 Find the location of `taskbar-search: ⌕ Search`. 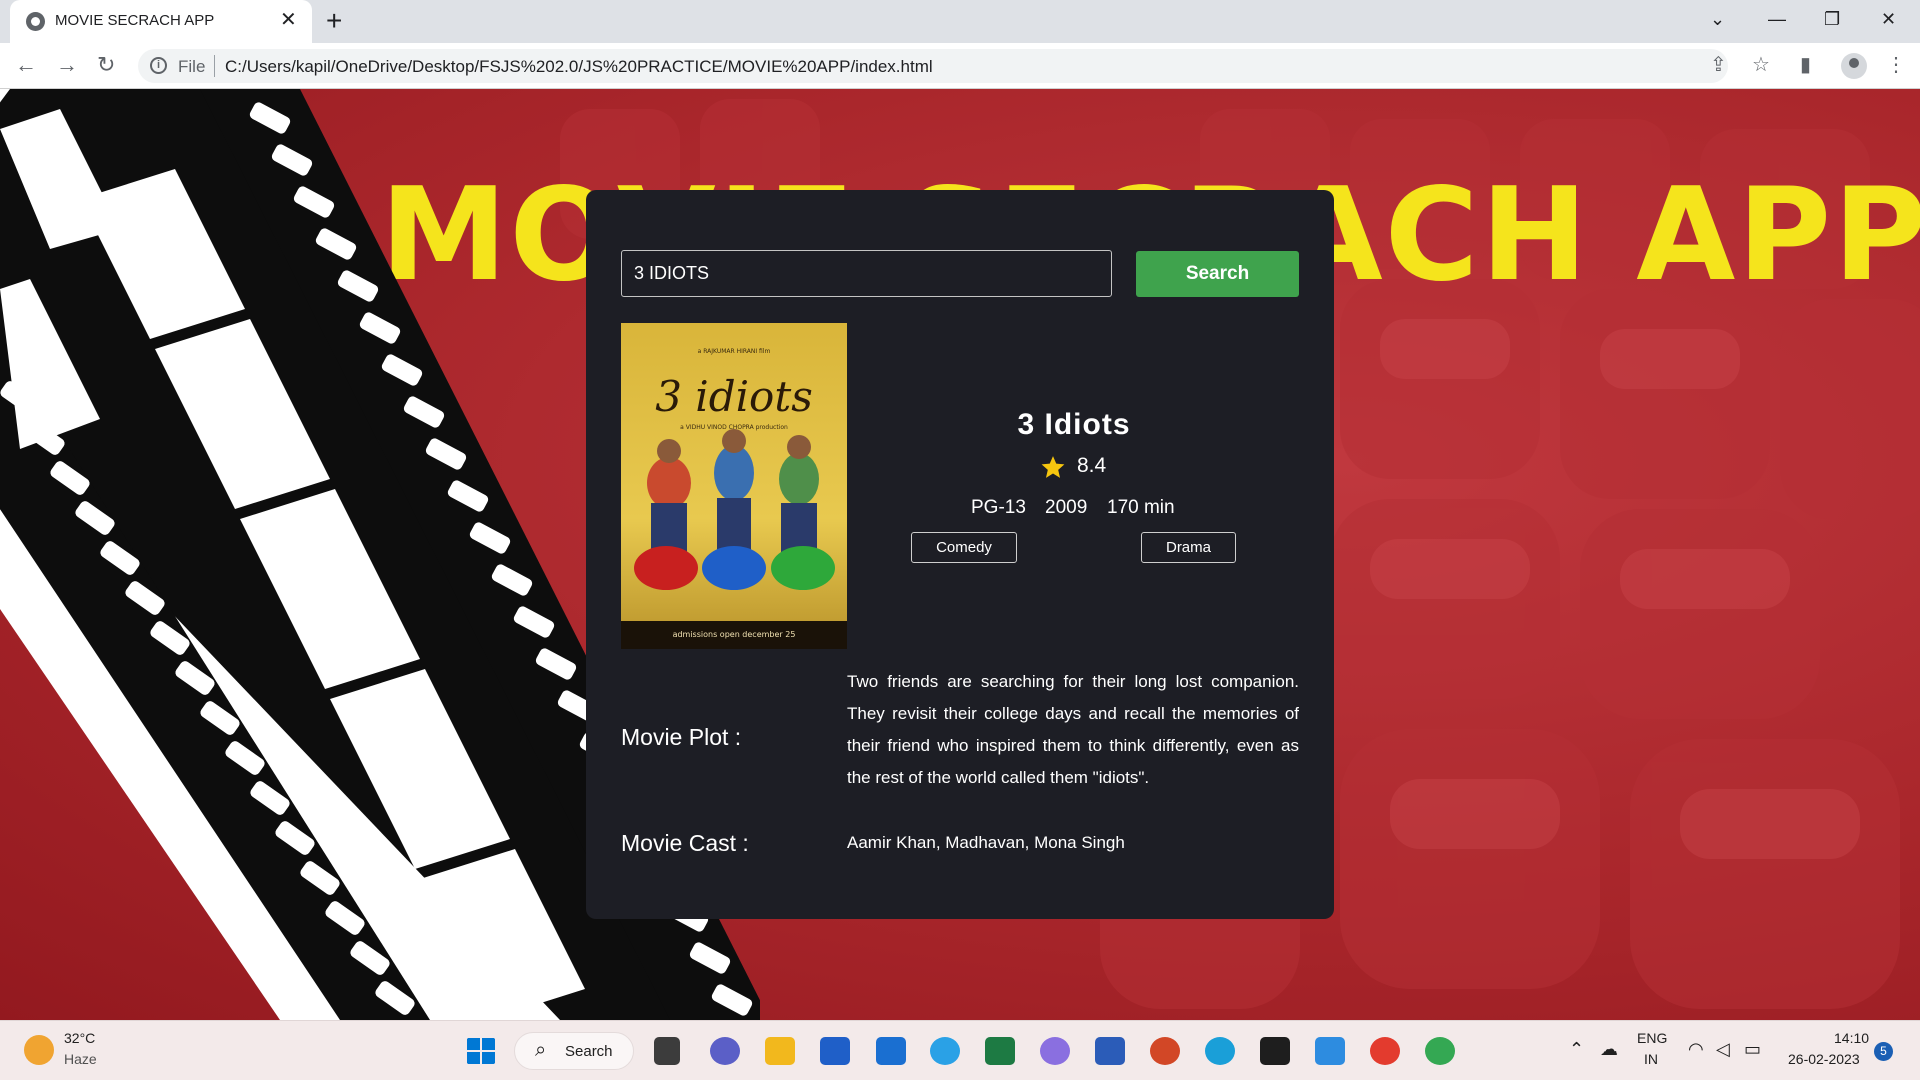

taskbar-search: ⌕ Search is located at coordinates (574, 1051).